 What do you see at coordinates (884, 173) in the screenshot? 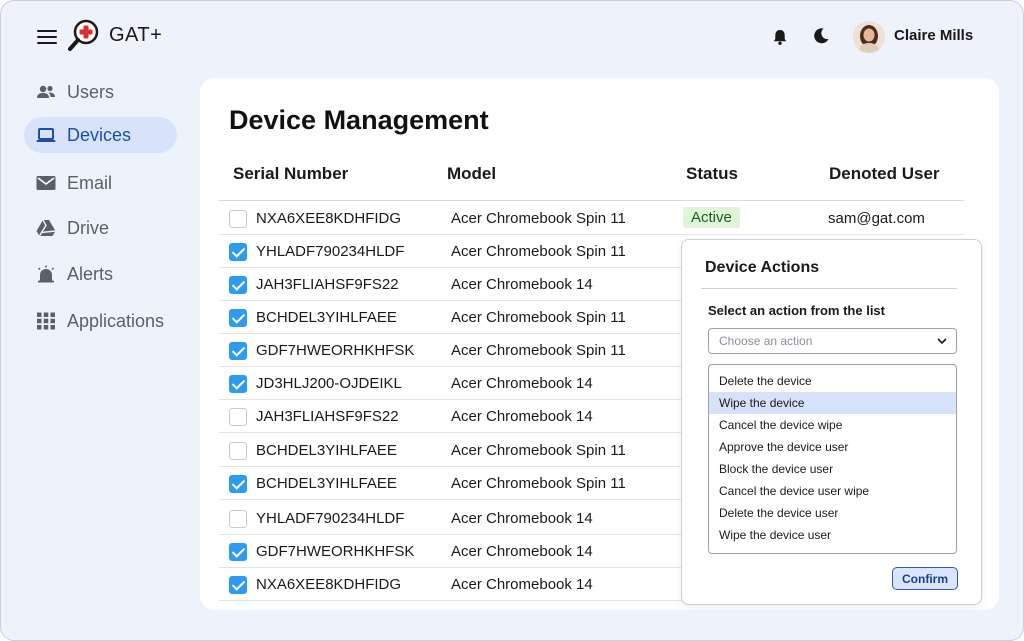
I see `column-header-user: Denoted User` at bounding box center [884, 173].